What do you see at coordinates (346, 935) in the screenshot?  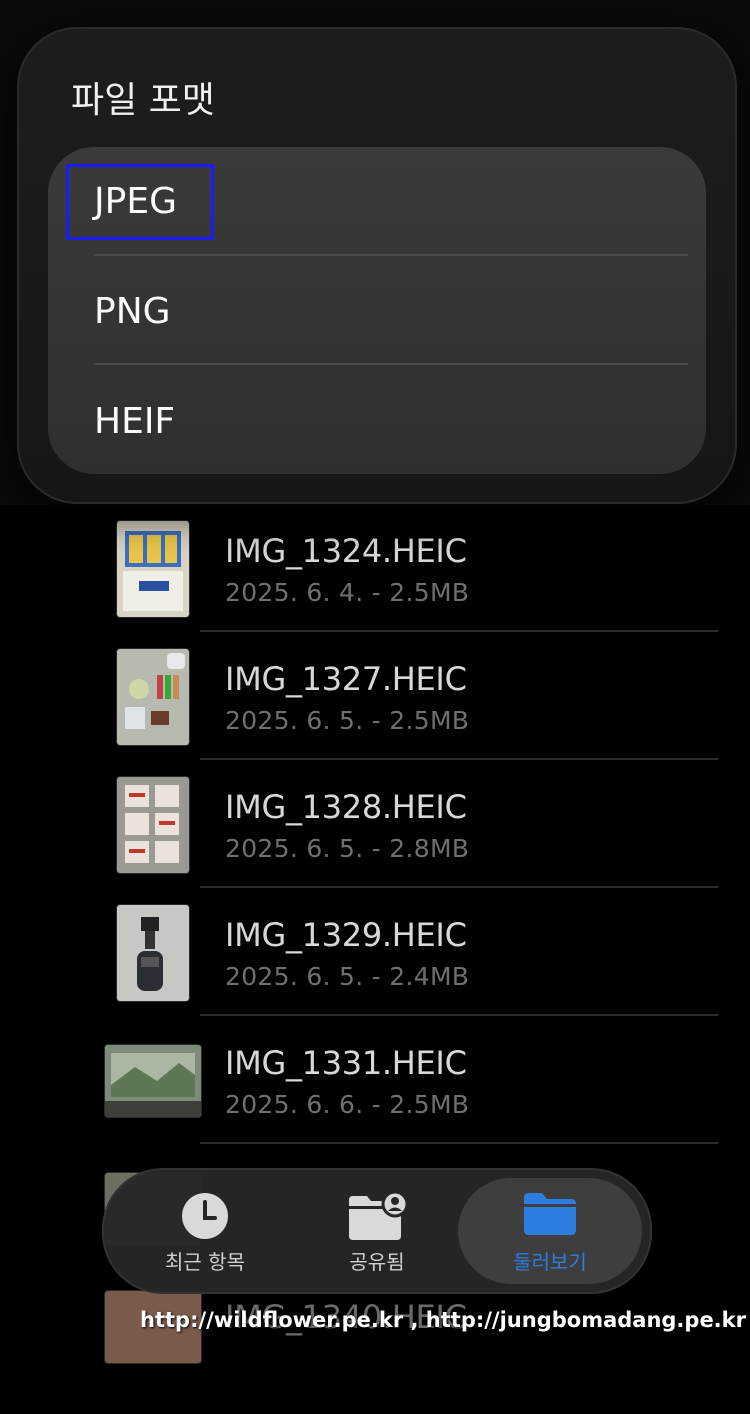 I see `file-name: IMG_1329.HEIC` at bounding box center [346, 935].